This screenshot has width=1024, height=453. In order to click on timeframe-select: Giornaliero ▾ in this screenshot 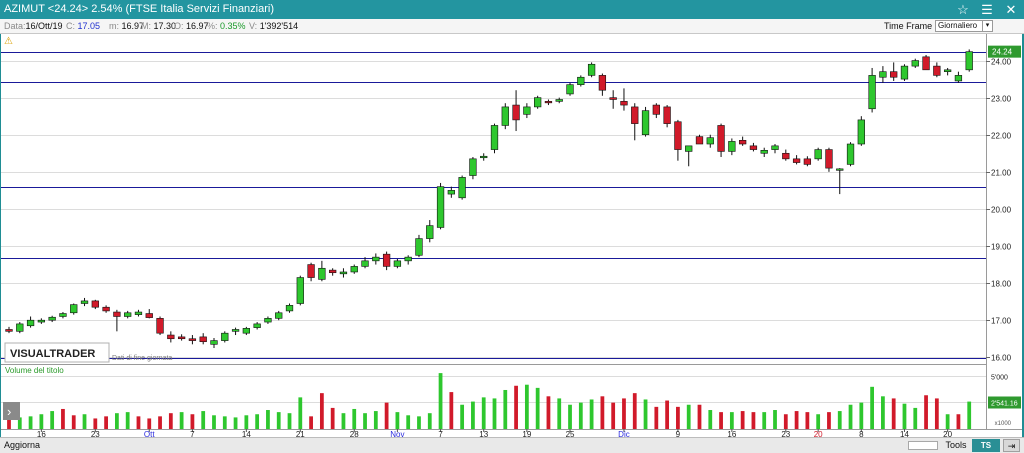, I will do `click(964, 26)`.